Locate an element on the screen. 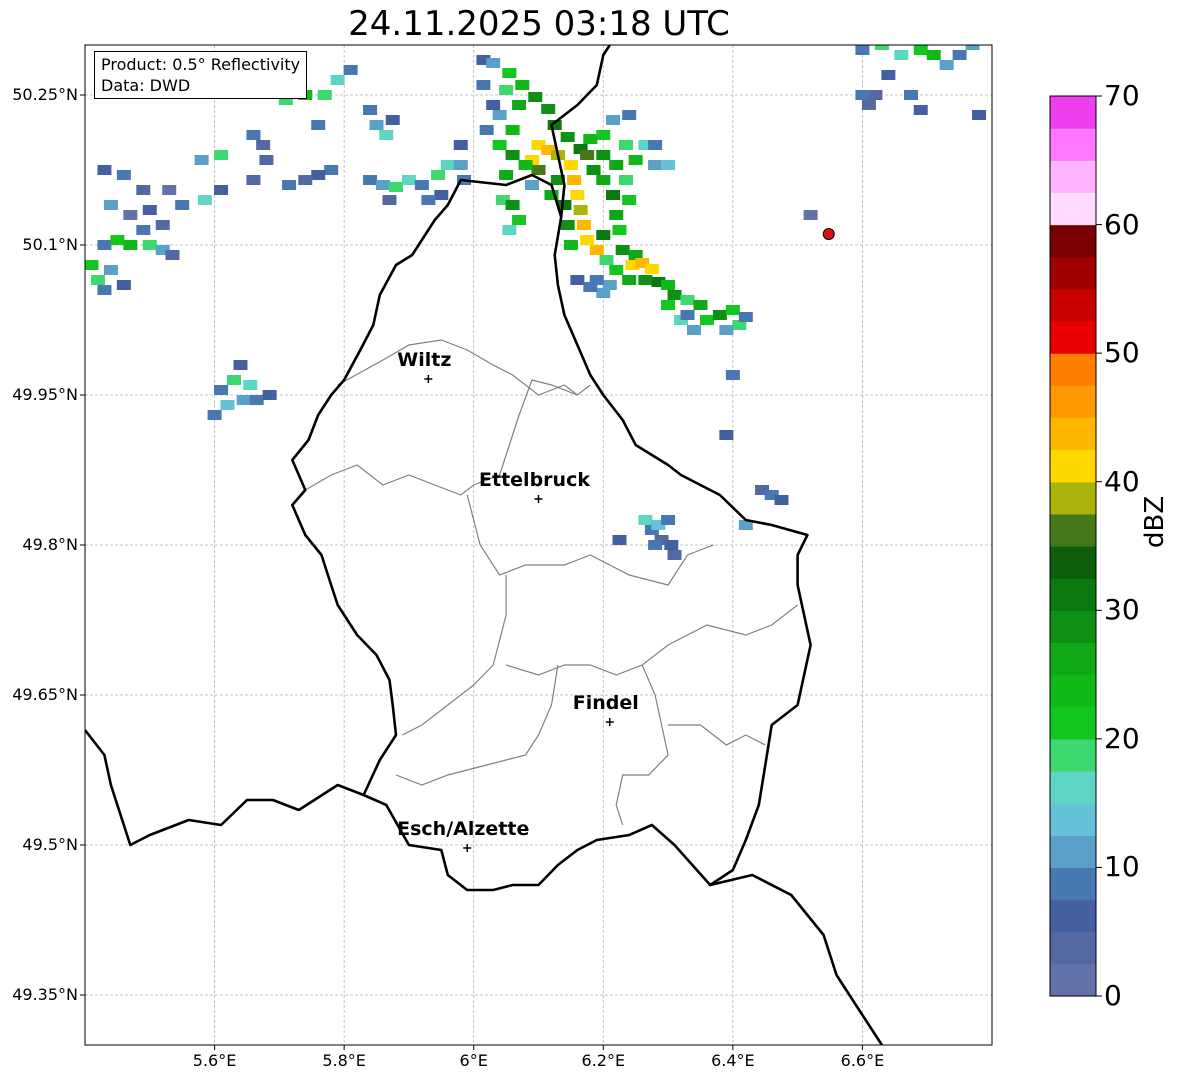 This screenshot has width=1184, height=1081. colorbar-tick-label: 60 is located at coordinates (1122, 224).